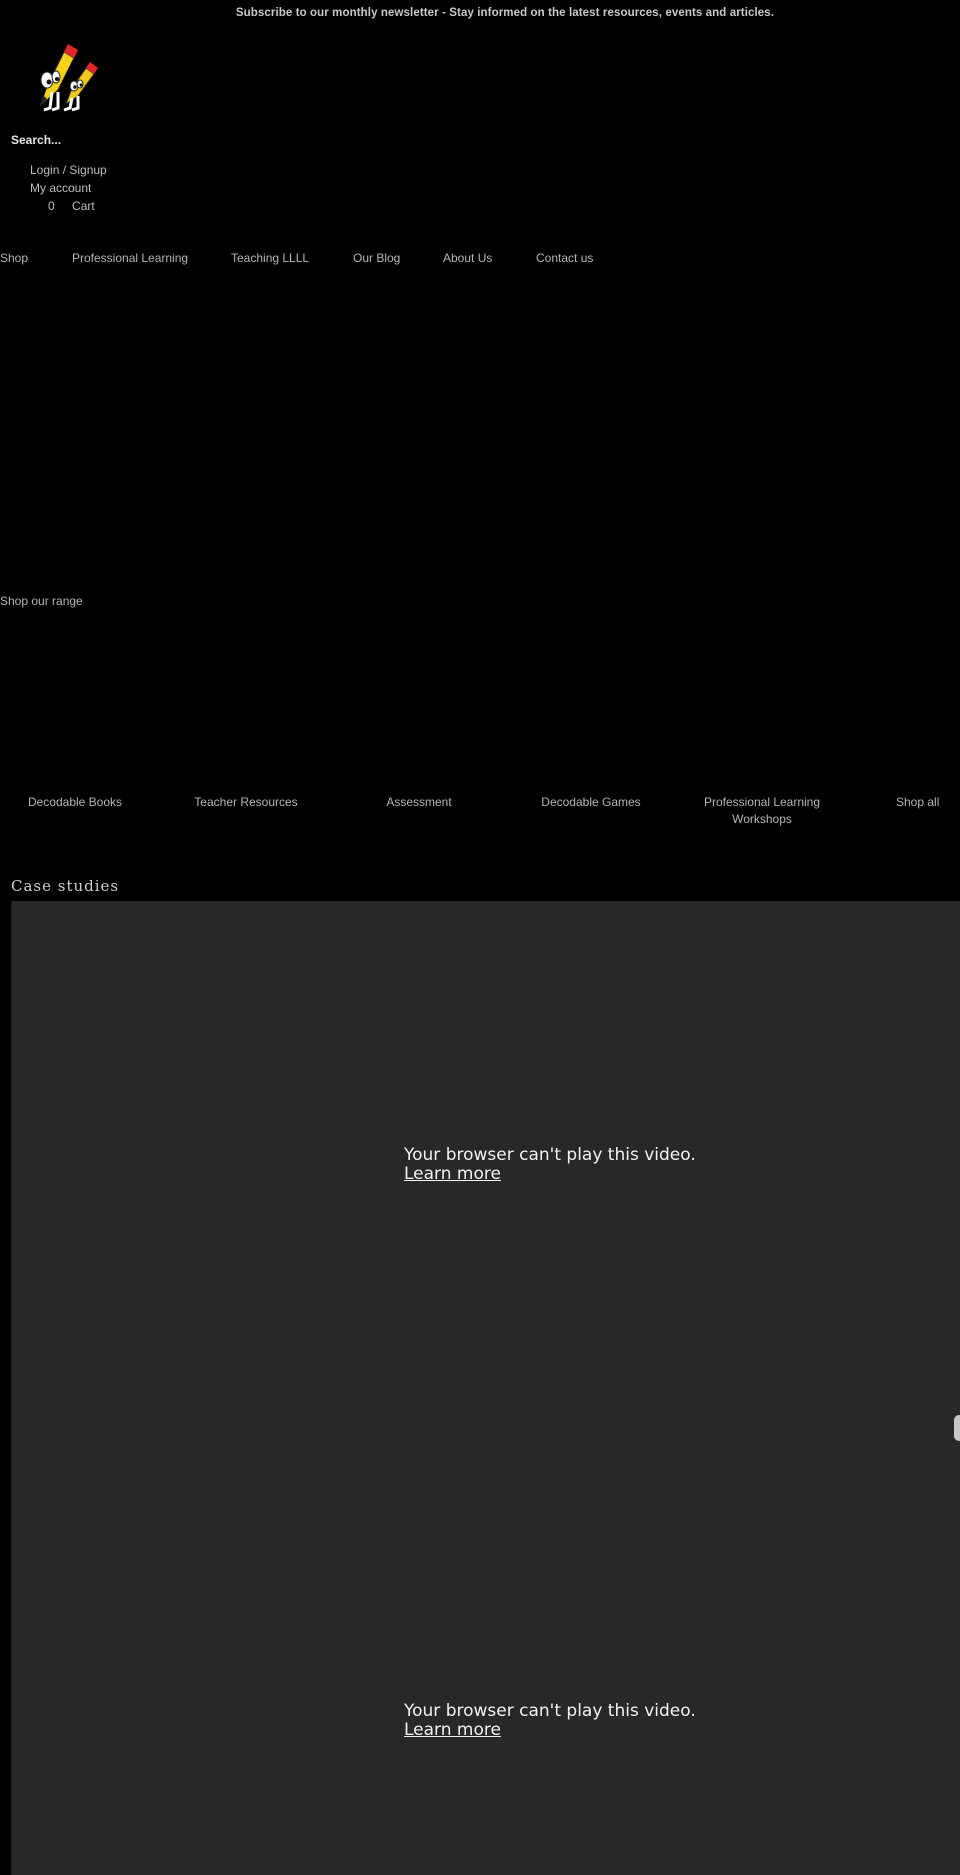 The width and height of the screenshot is (960, 1875). What do you see at coordinates (376, 258) in the screenshot?
I see `nav-item-our-blog: Our Blog` at bounding box center [376, 258].